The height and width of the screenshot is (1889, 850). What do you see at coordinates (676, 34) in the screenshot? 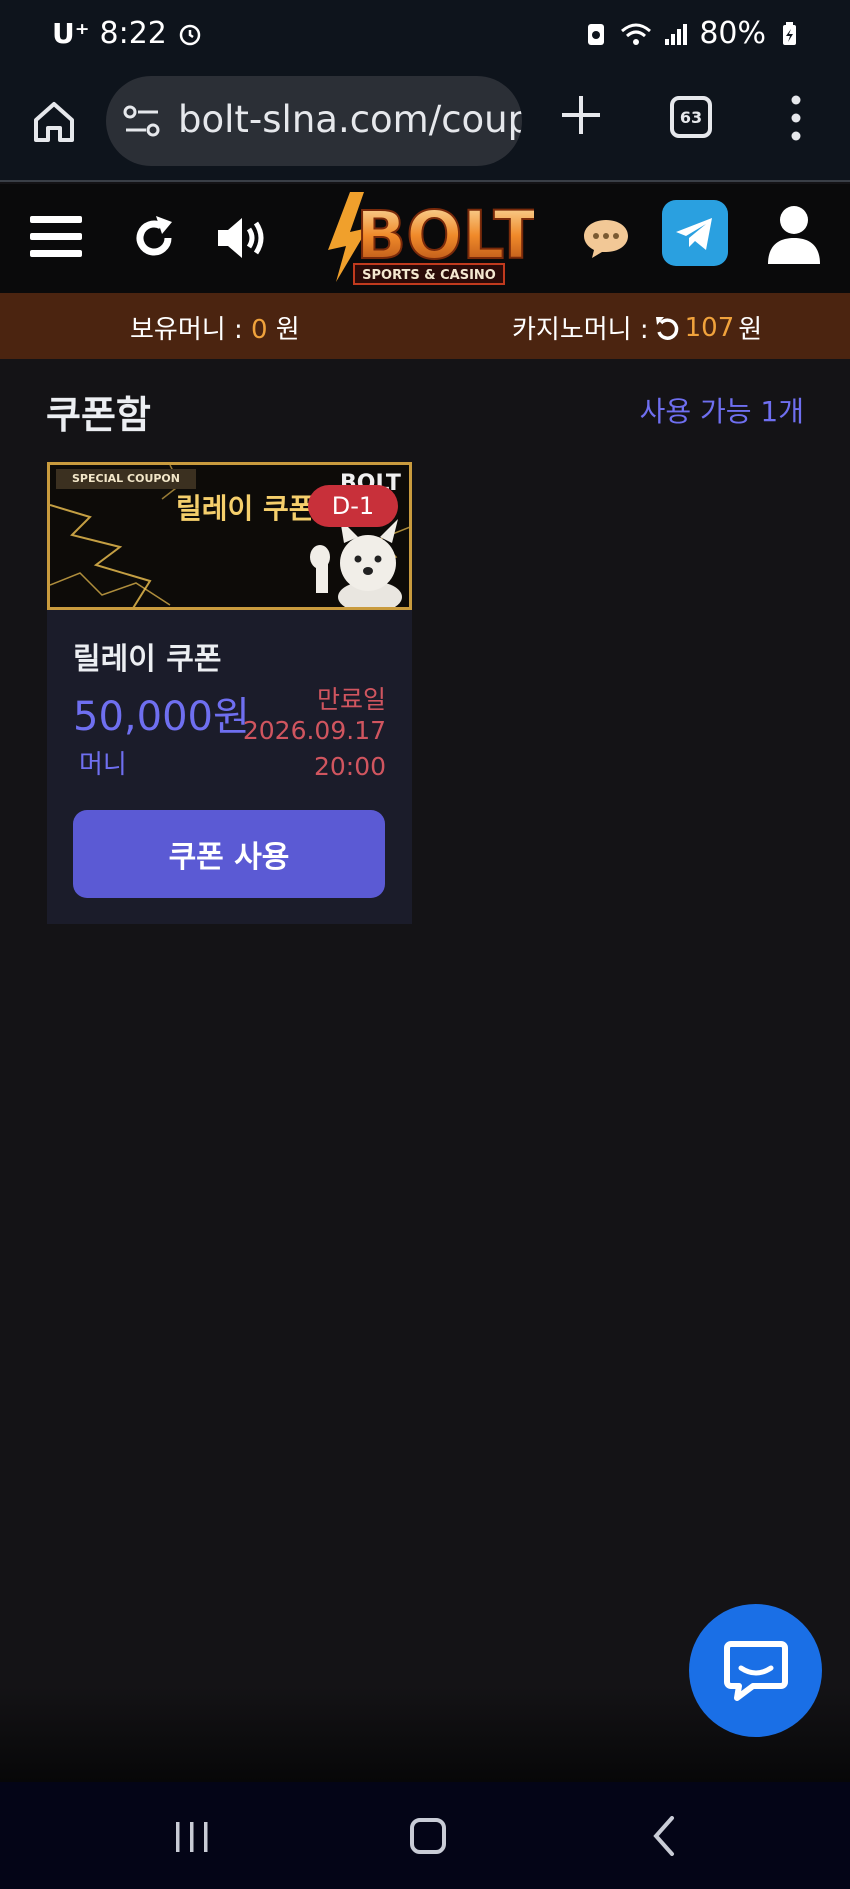
I see `signal-icon` at bounding box center [676, 34].